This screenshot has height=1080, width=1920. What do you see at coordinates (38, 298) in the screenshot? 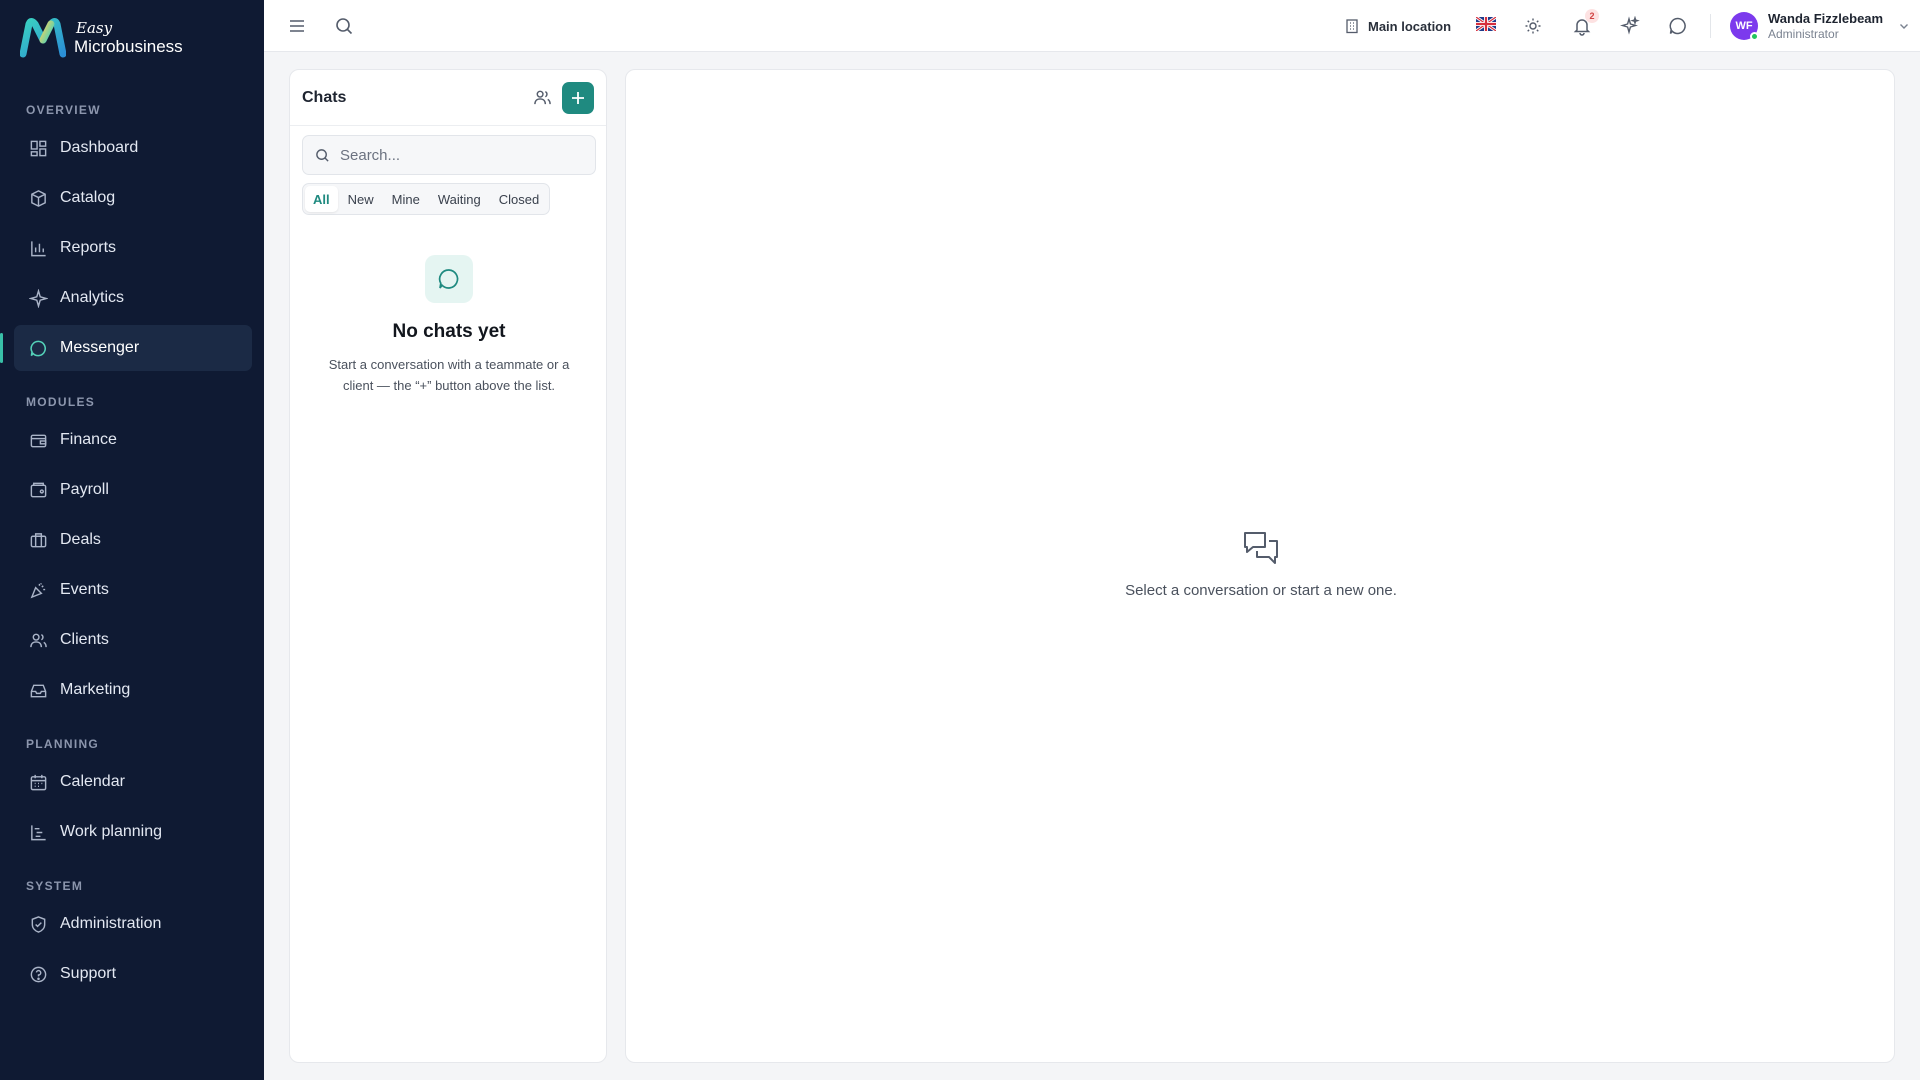
I see `analytics-icon` at bounding box center [38, 298].